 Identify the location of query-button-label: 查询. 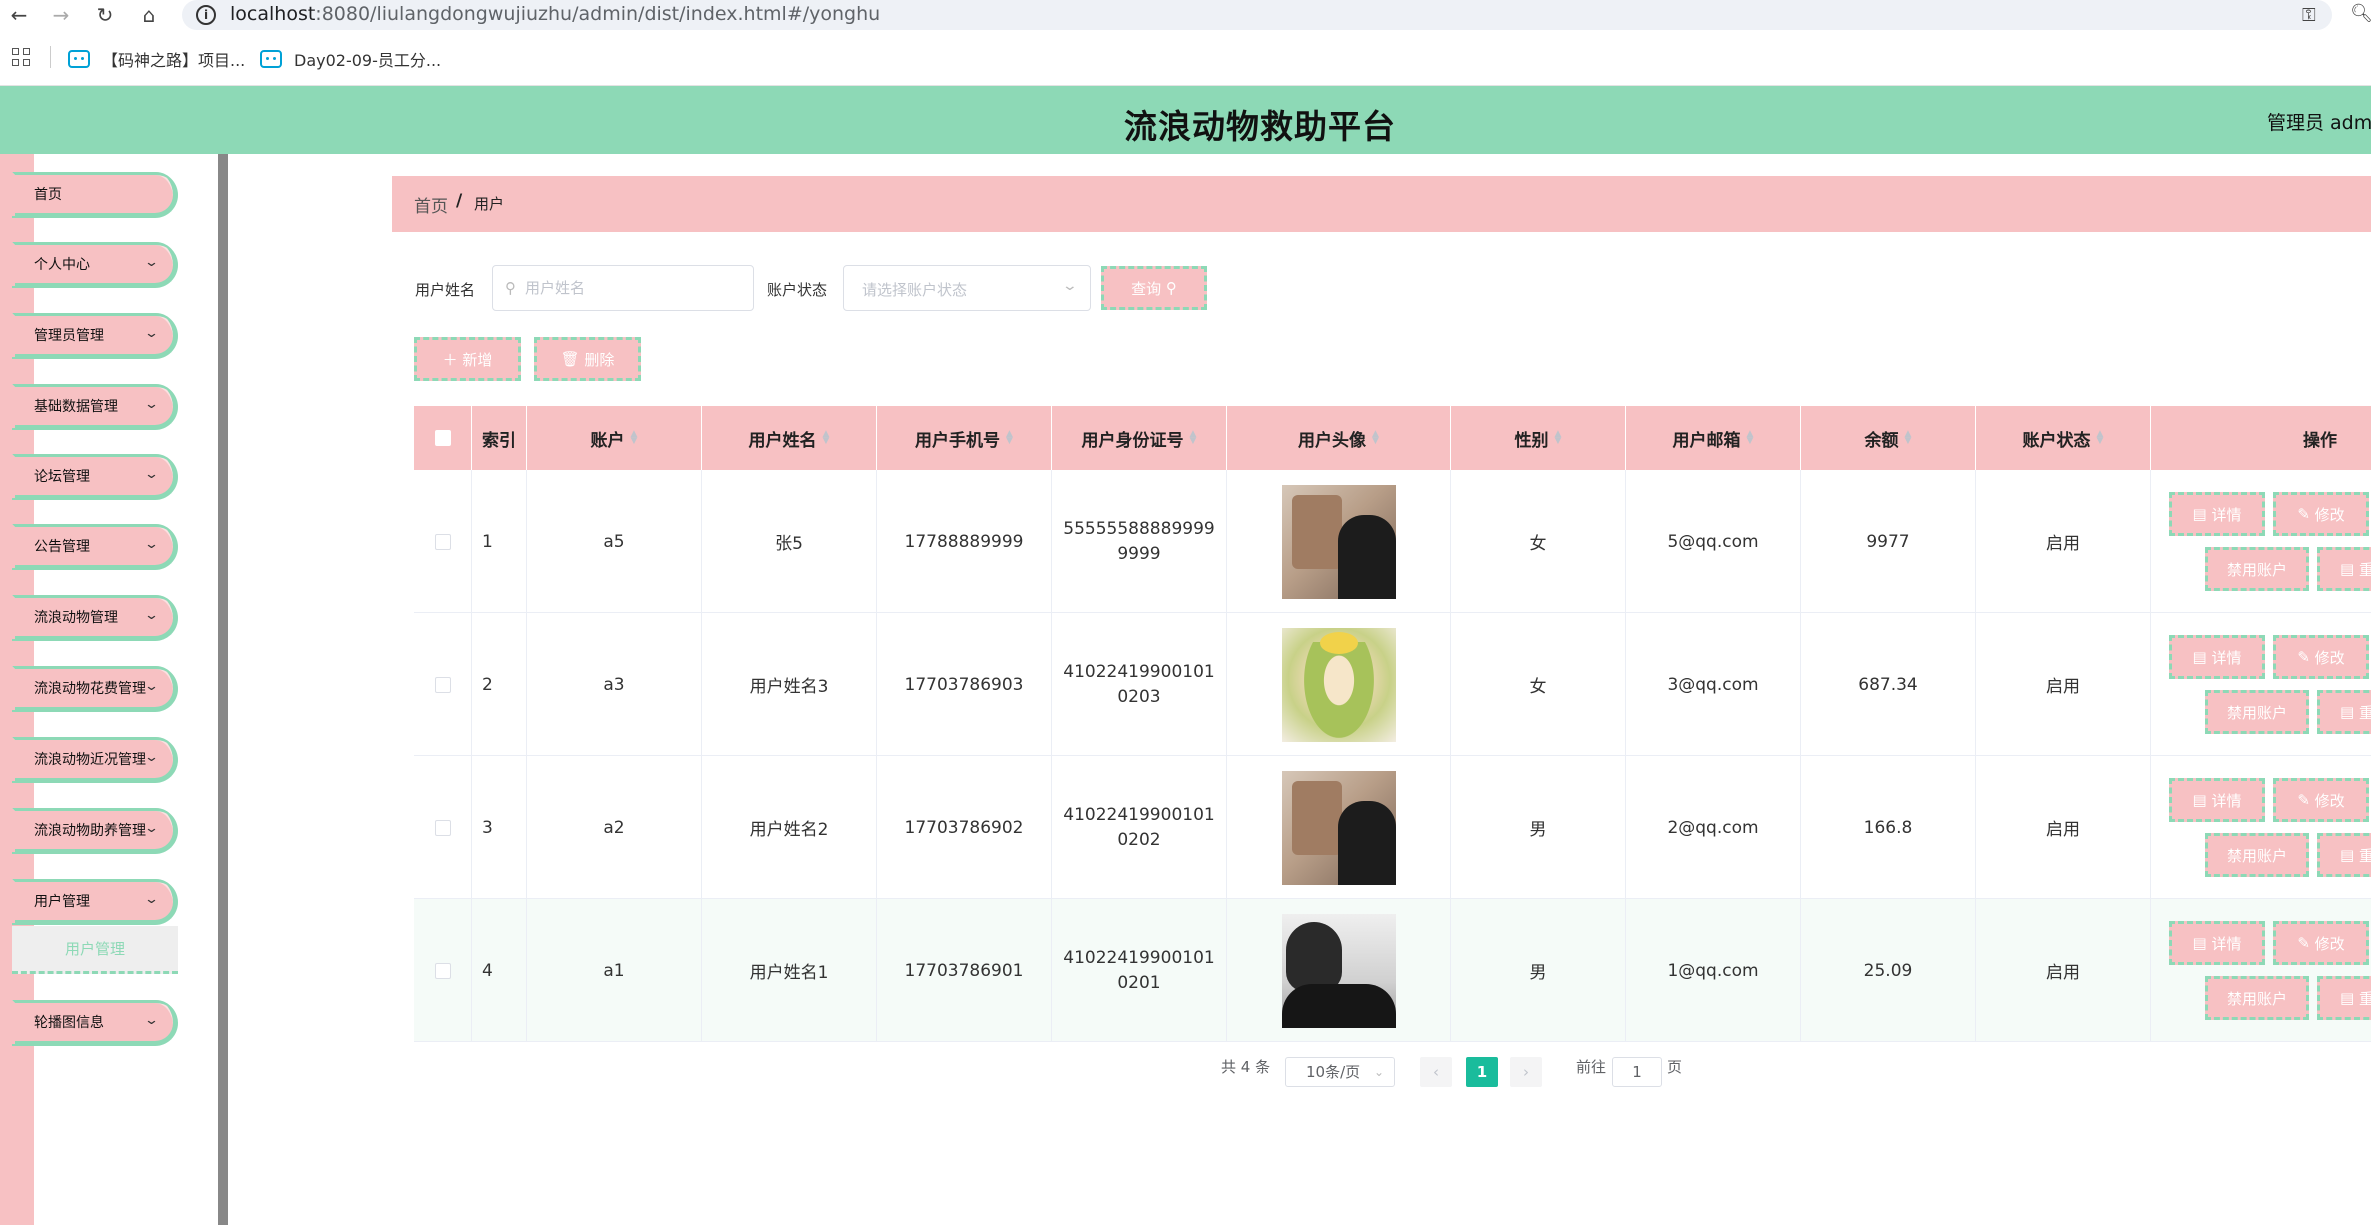
(1146, 288).